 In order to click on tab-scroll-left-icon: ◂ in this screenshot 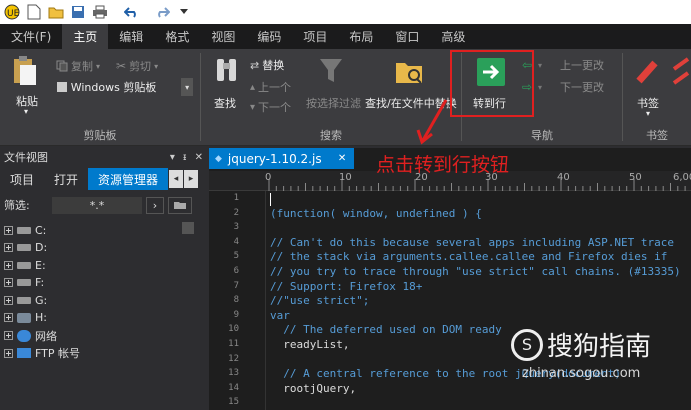, I will do `click(176, 179)`.